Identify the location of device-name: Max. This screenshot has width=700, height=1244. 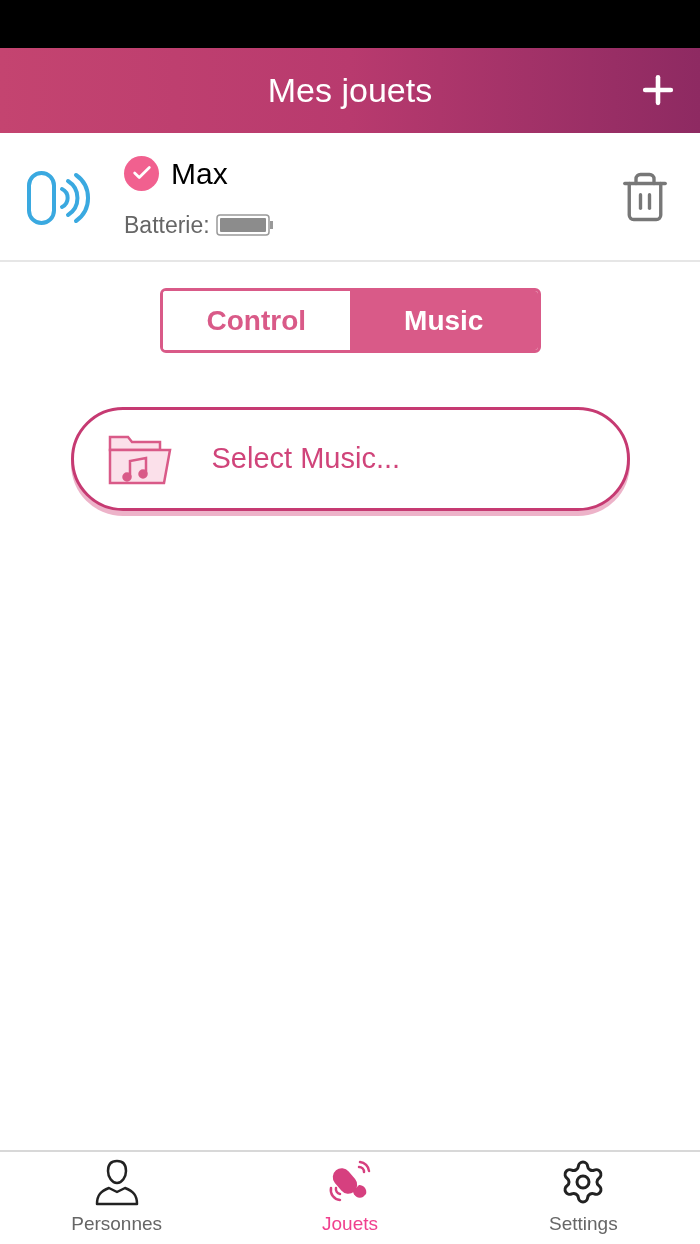
(199, 173).